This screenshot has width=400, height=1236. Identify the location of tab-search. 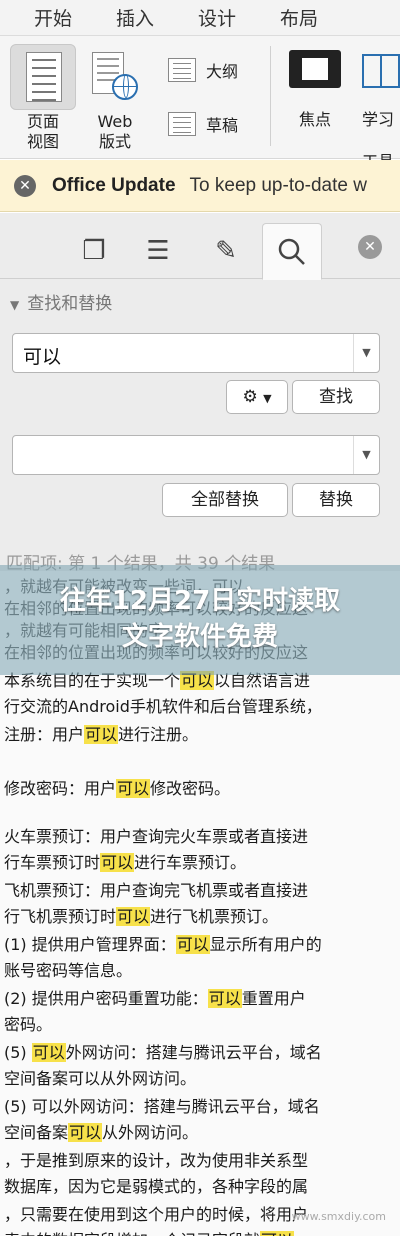
(292, 251).